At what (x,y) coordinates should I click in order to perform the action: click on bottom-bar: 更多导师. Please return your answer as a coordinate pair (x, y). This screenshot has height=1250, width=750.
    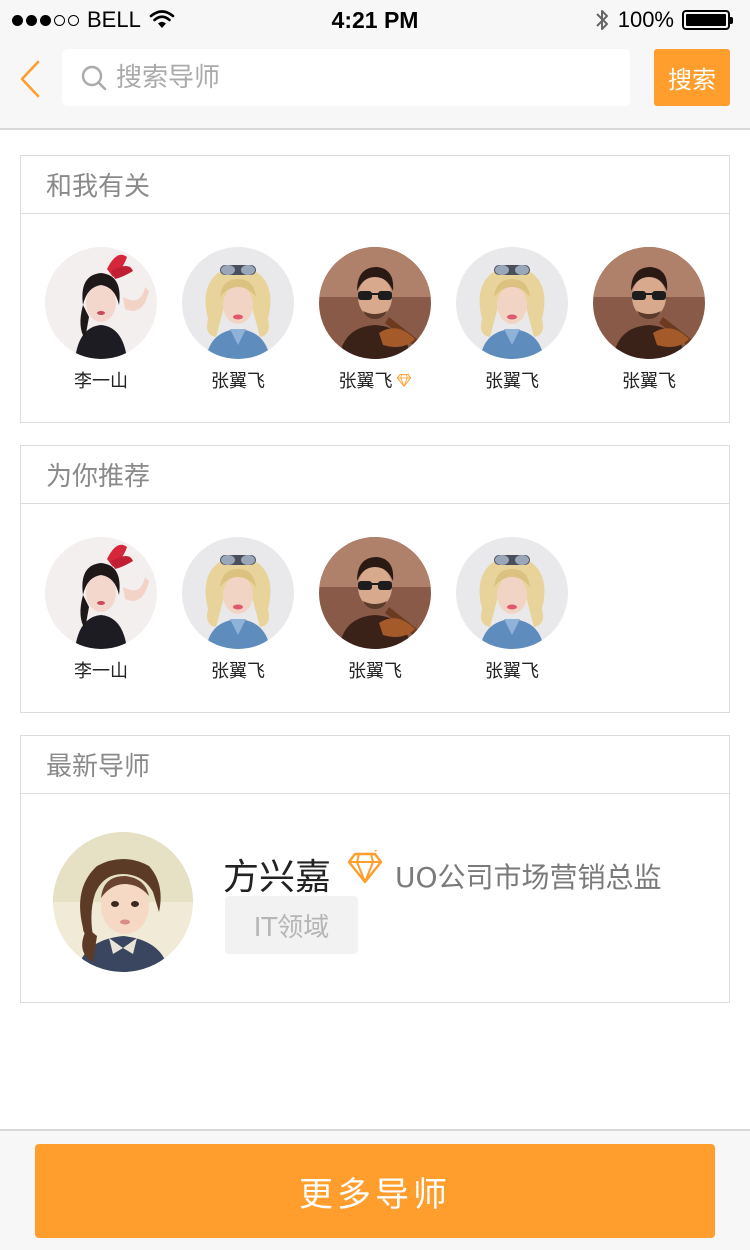
    Looking at the image, I should click on (375, 1189).